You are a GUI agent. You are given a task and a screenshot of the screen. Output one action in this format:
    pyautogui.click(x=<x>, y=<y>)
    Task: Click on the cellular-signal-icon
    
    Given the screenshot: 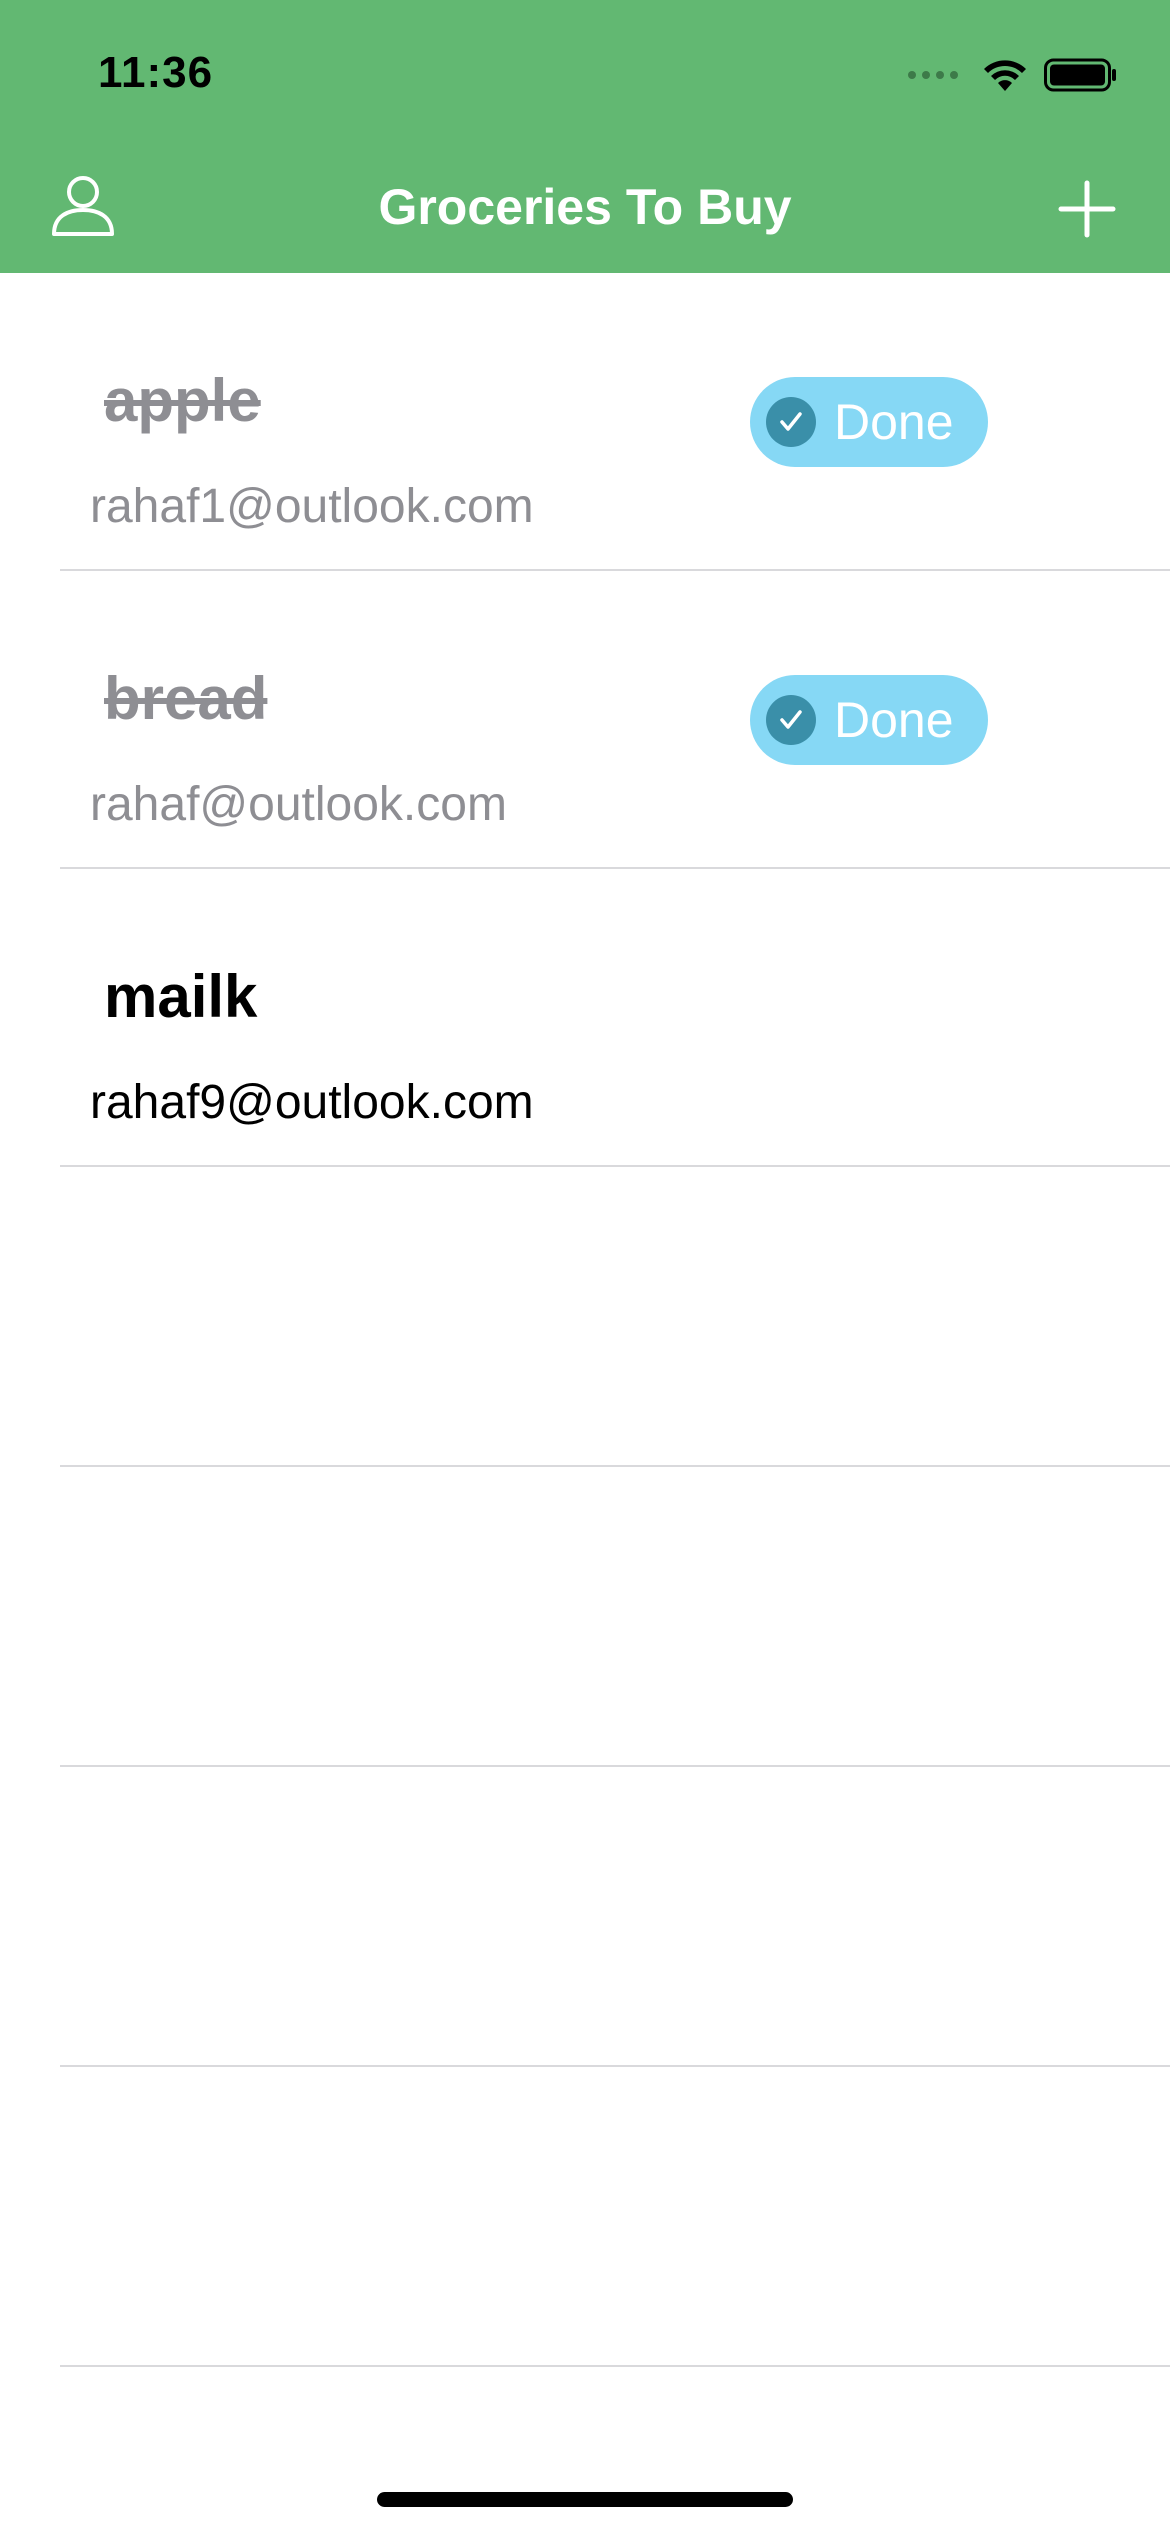 What is the action you would take?
    pyautogui.click(x=933, y=75)
    